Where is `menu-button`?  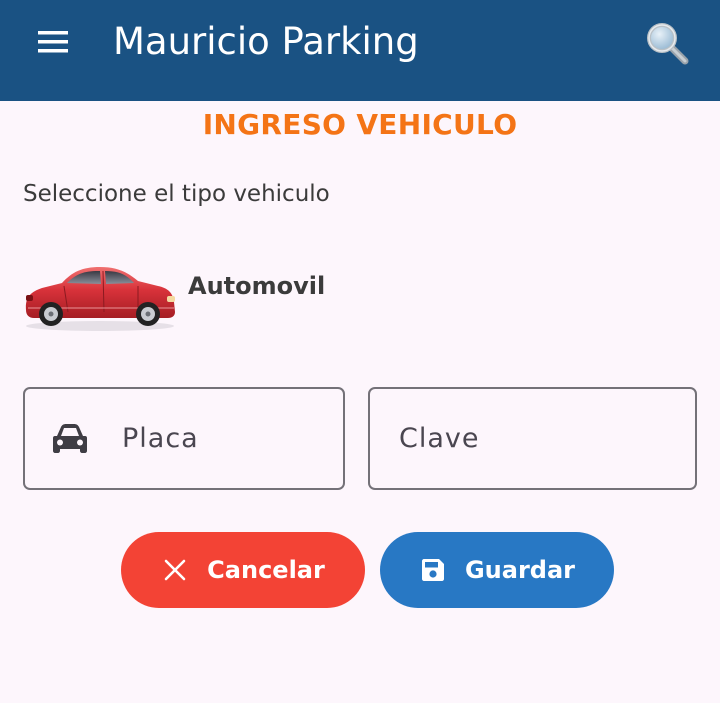 menu-button is located at coordinates (54, 42).